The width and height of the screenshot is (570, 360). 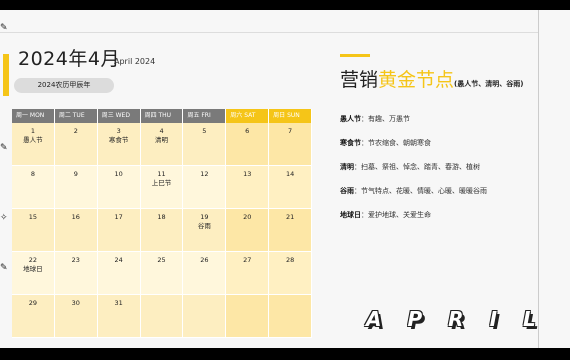 What do you see at coordinates (205, 144) in the screenshot?
I see `calendar-day-cell: 5` at bounding box center [205, 144].